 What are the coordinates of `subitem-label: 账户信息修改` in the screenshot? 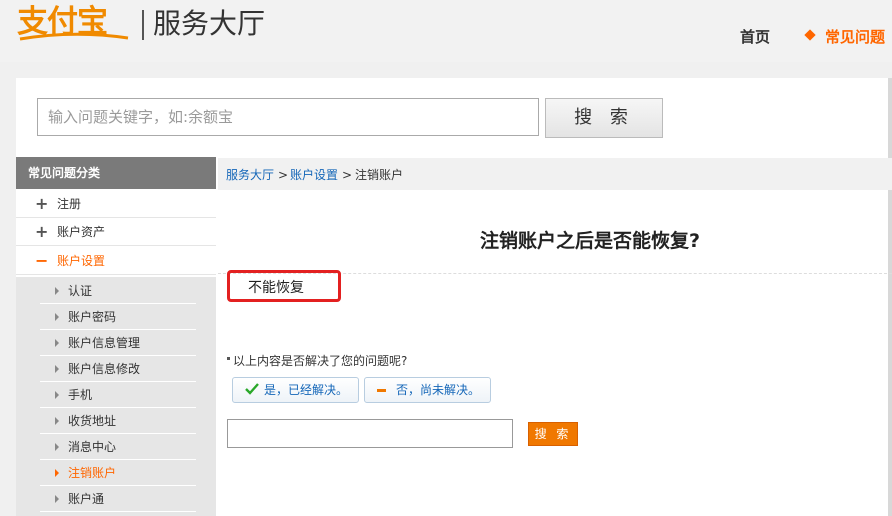 It's located at (104, 369).